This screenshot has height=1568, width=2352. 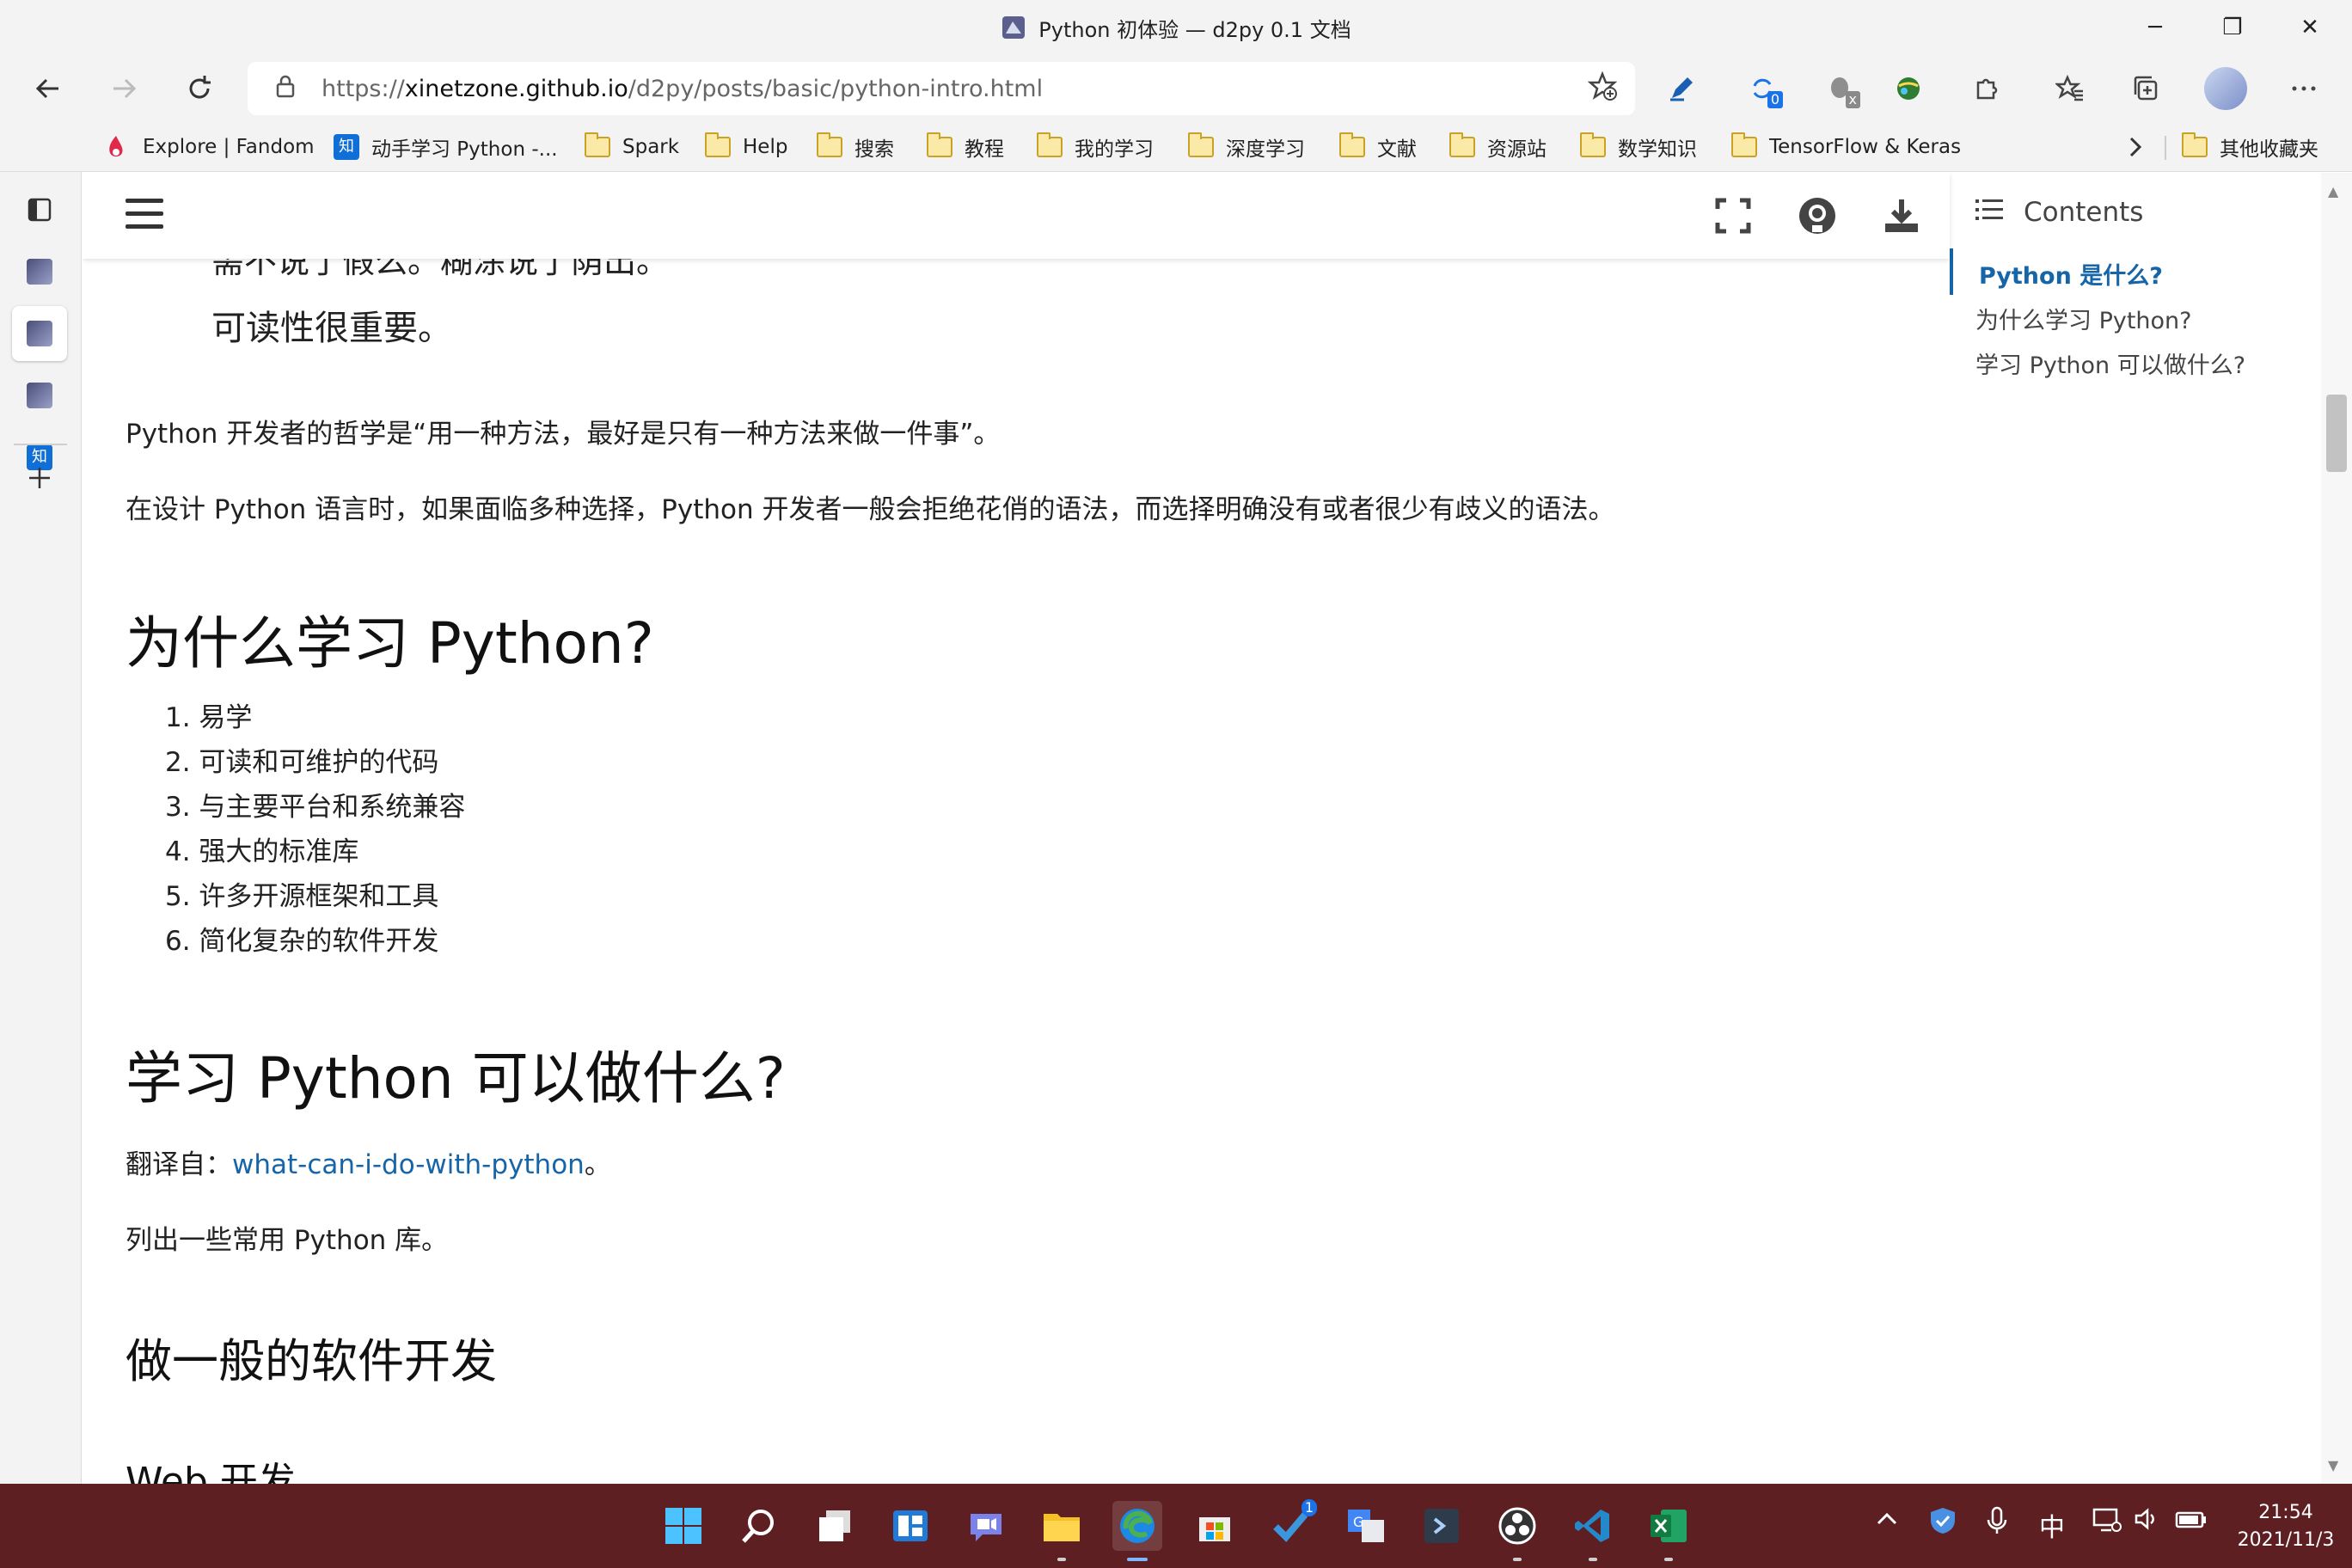 What do you see at coordinates (2135, 147) in the screenshot?
I see `favorites-overflow-chevron-icon` at bounding box center [2135, 147].